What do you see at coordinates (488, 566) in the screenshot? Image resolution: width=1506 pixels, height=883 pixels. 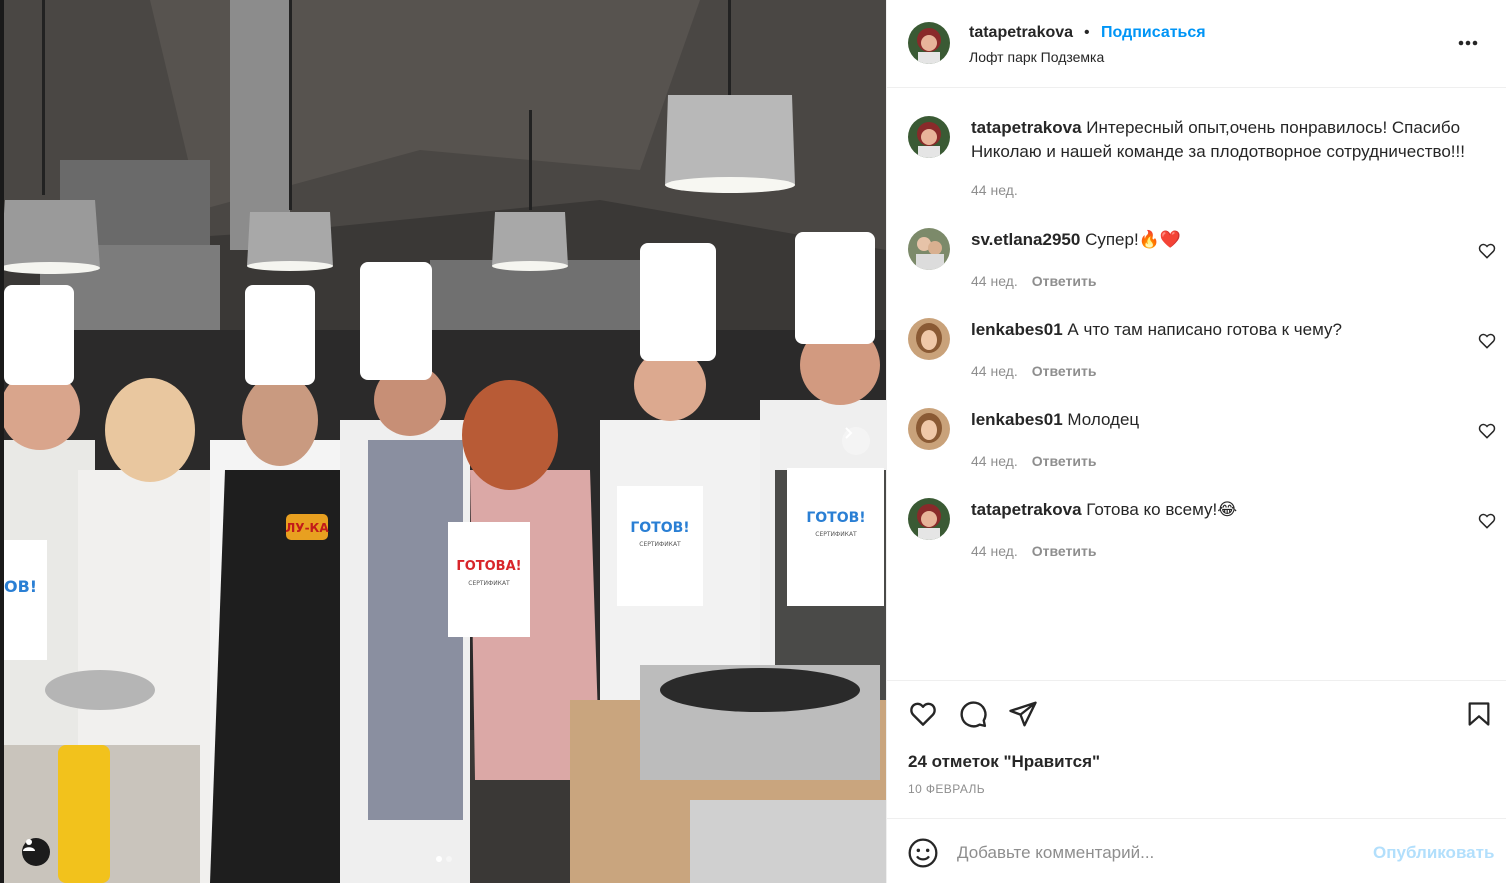 I see `certificate-title-left: ГОТОВА!` at bounding box center [488, 566].